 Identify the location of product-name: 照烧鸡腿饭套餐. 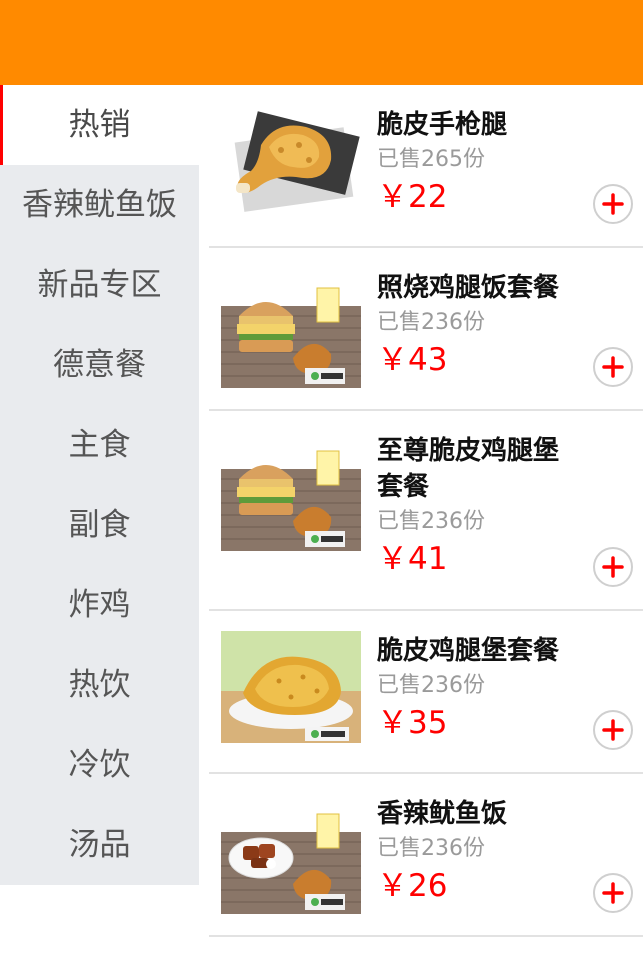
(468, 288).